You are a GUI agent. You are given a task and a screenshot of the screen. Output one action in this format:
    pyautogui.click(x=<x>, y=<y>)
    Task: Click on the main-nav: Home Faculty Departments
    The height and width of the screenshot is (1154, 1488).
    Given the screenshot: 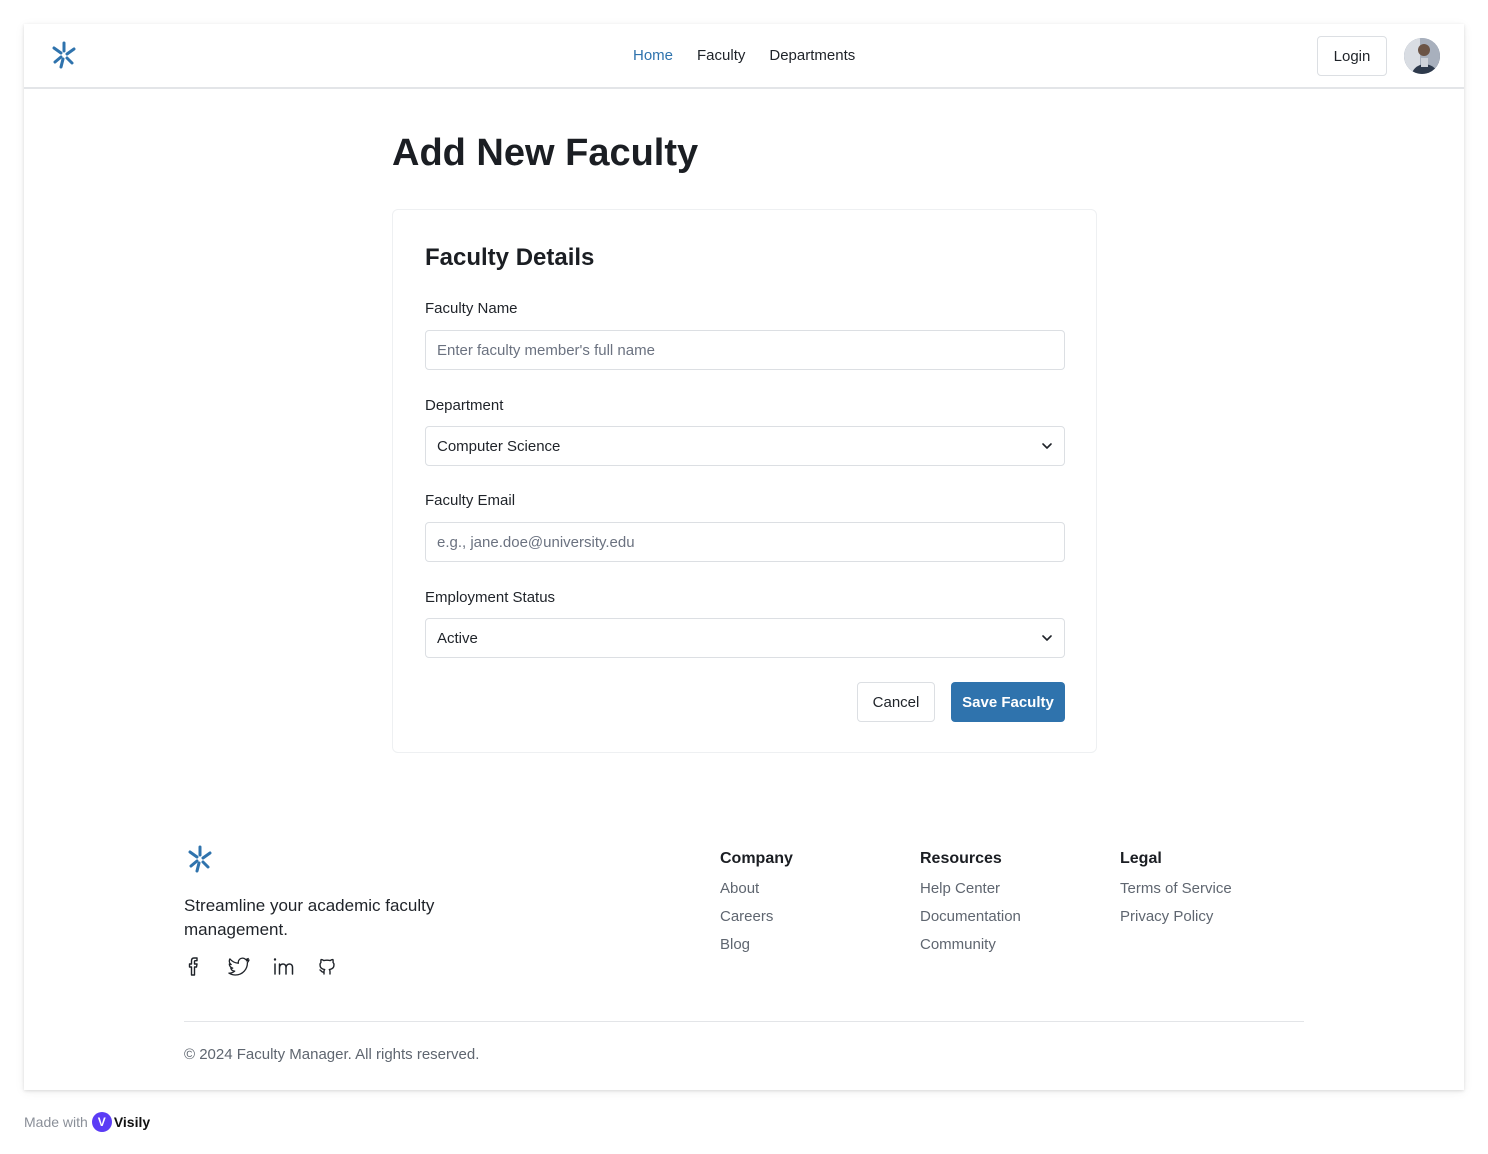 What is the action you would take?
    pyautogui.click(x=744, y=55)
    